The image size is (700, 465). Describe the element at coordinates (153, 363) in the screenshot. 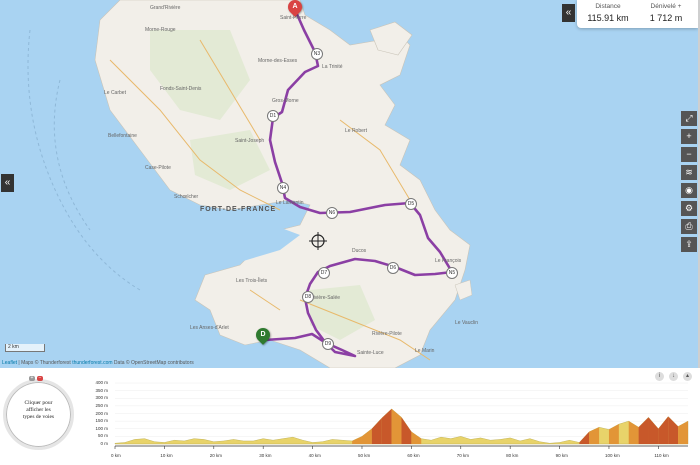

I see `data-credit: Data © OpenStreetMap contributors` at that location.